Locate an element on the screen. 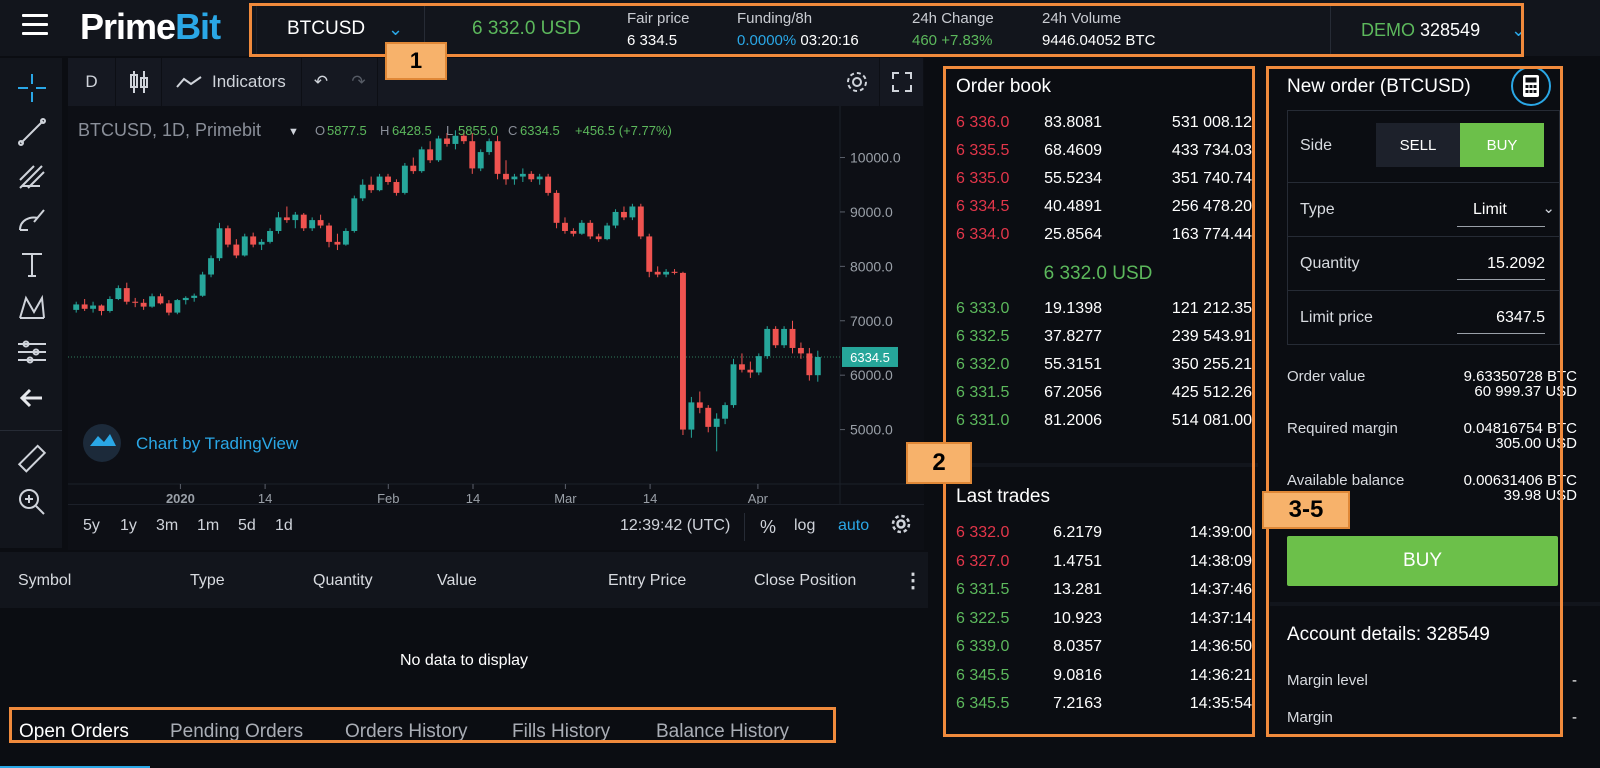 This screenshot has width=1600, height=768. bid-row: 6 331.5 67.2056 425 512.26 is located at coordinates (1104, 398).